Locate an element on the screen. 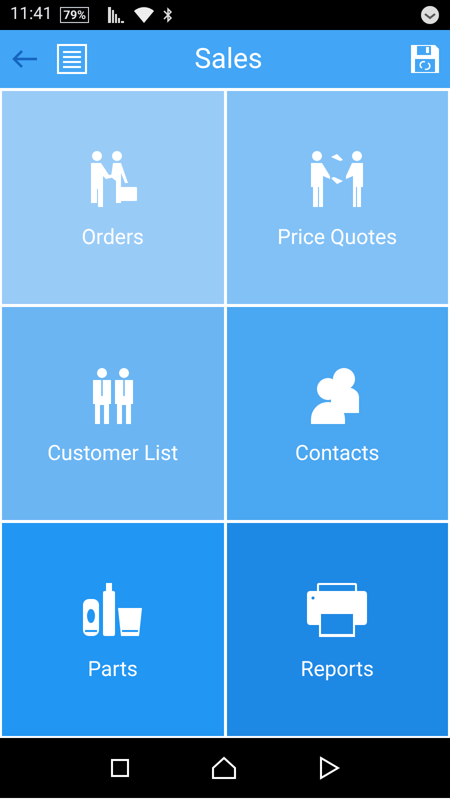  screen-title: Sales is located at coordinates (229, 59).